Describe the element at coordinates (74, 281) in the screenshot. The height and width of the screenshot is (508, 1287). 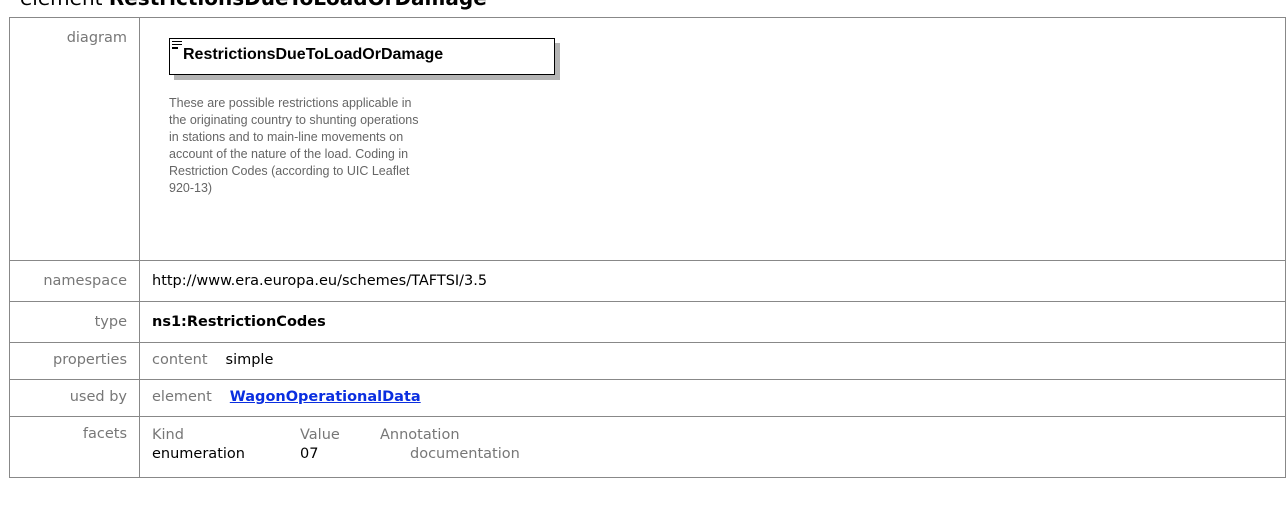
I see `namespace-label: namespace` at that location.